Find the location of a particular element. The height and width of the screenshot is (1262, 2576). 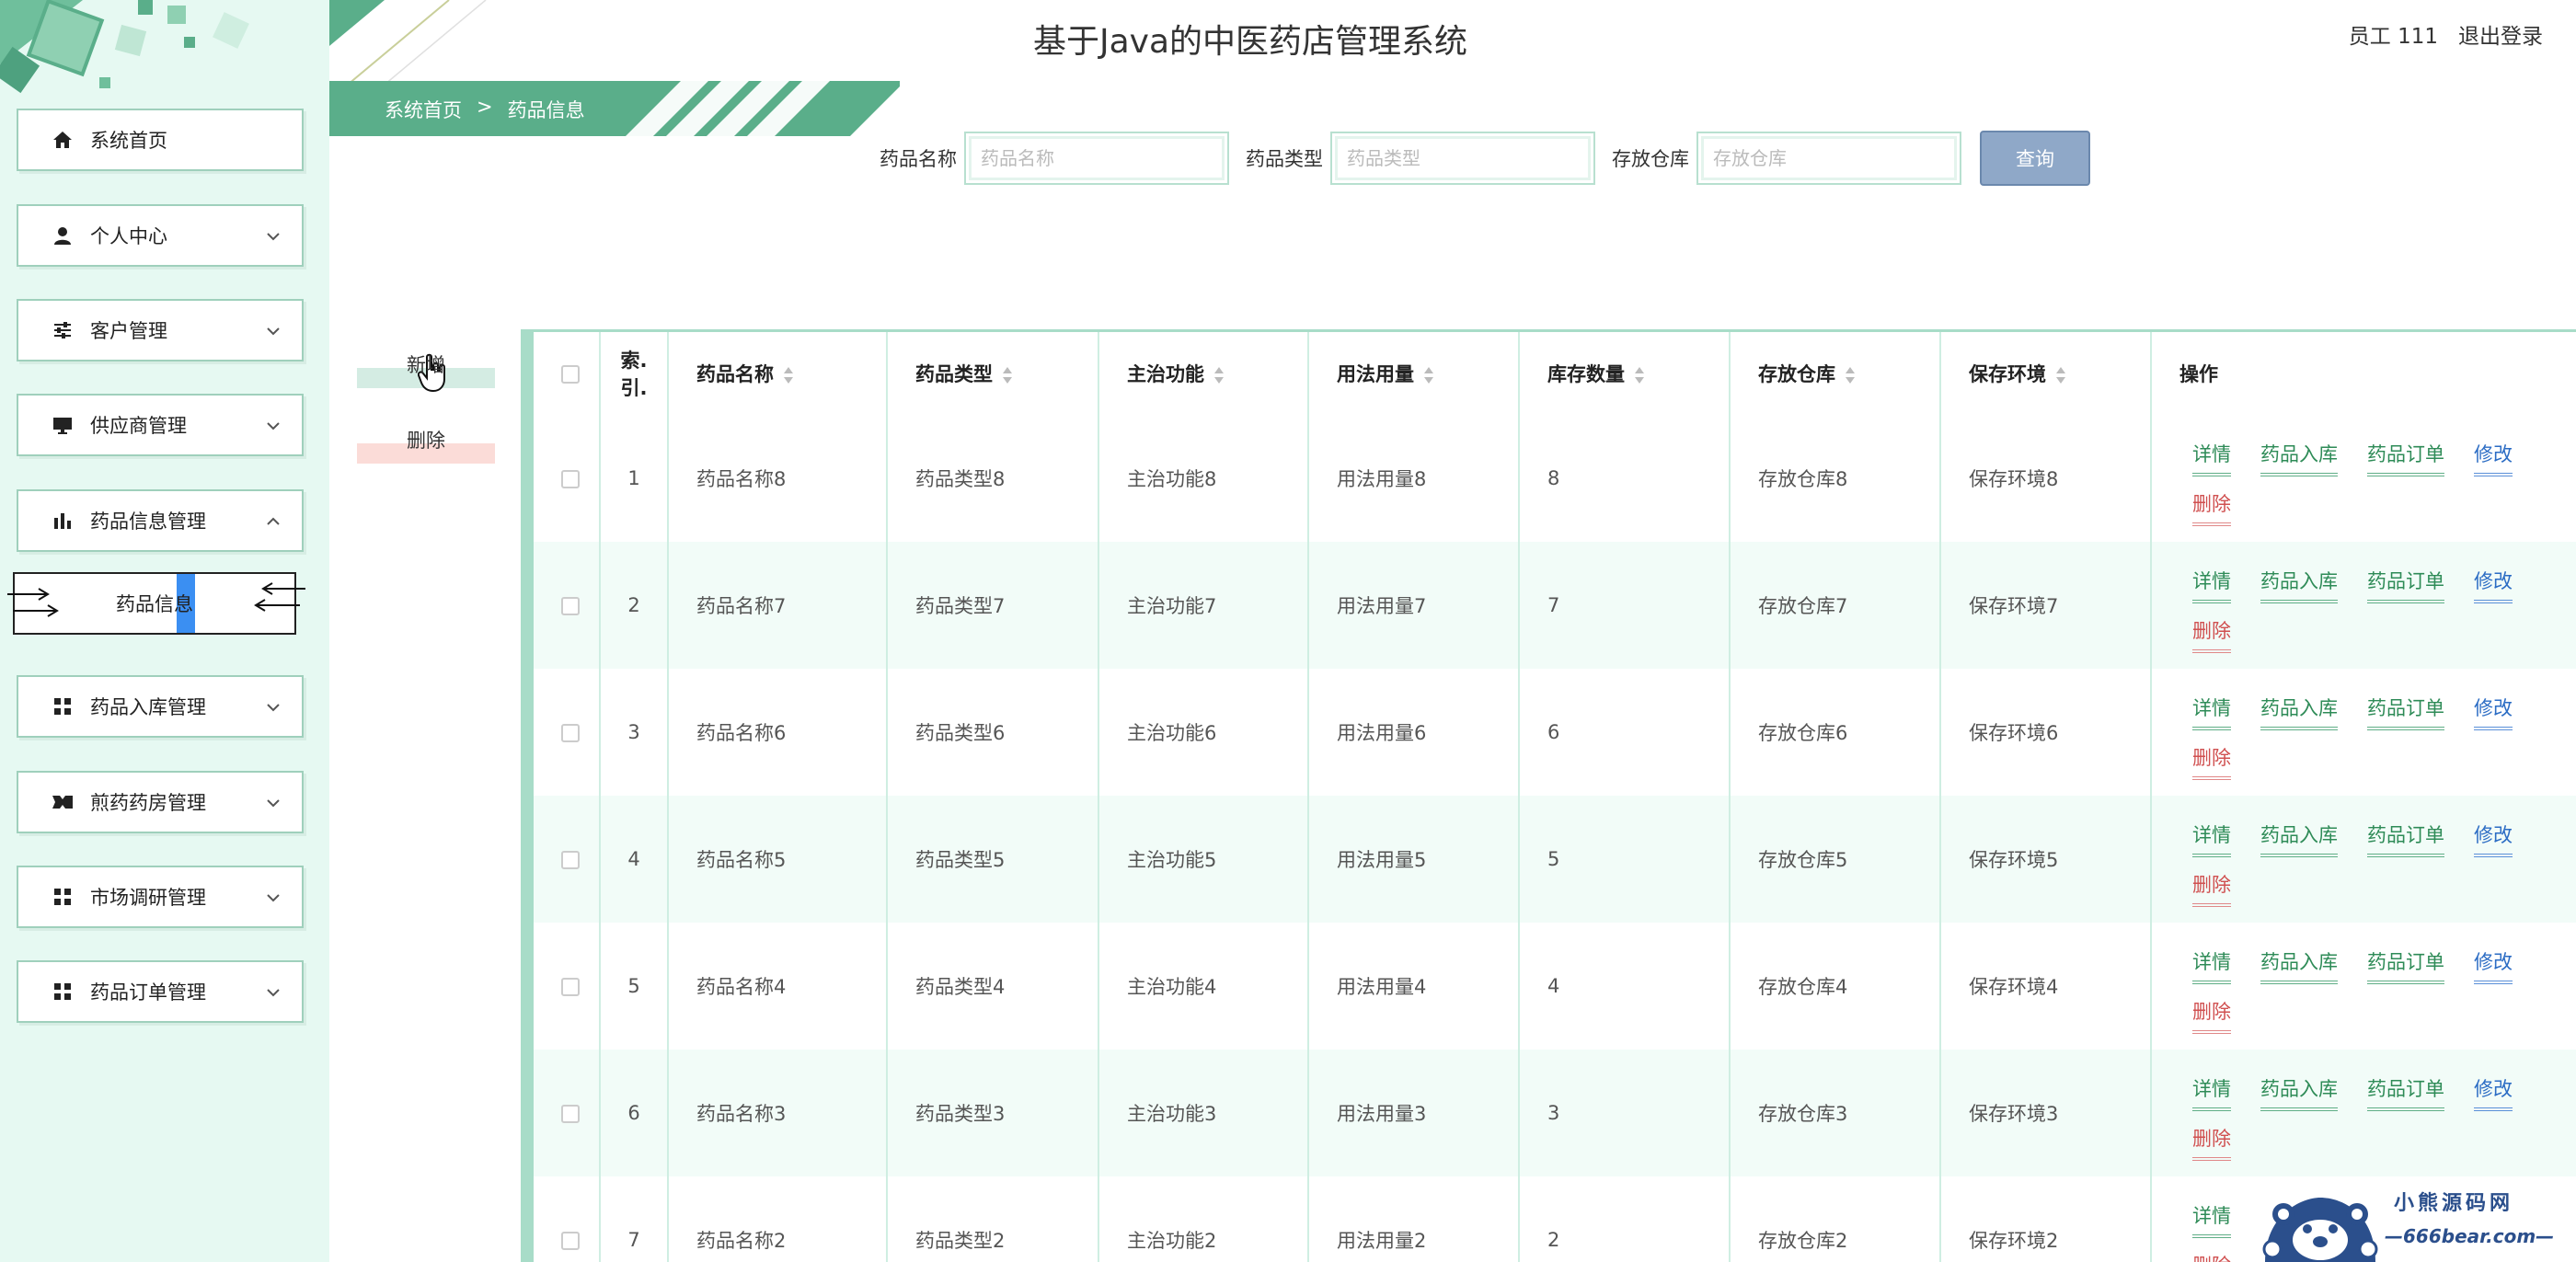

column-header-drug-name: 药品名称 is located at coordinates (778, 373).